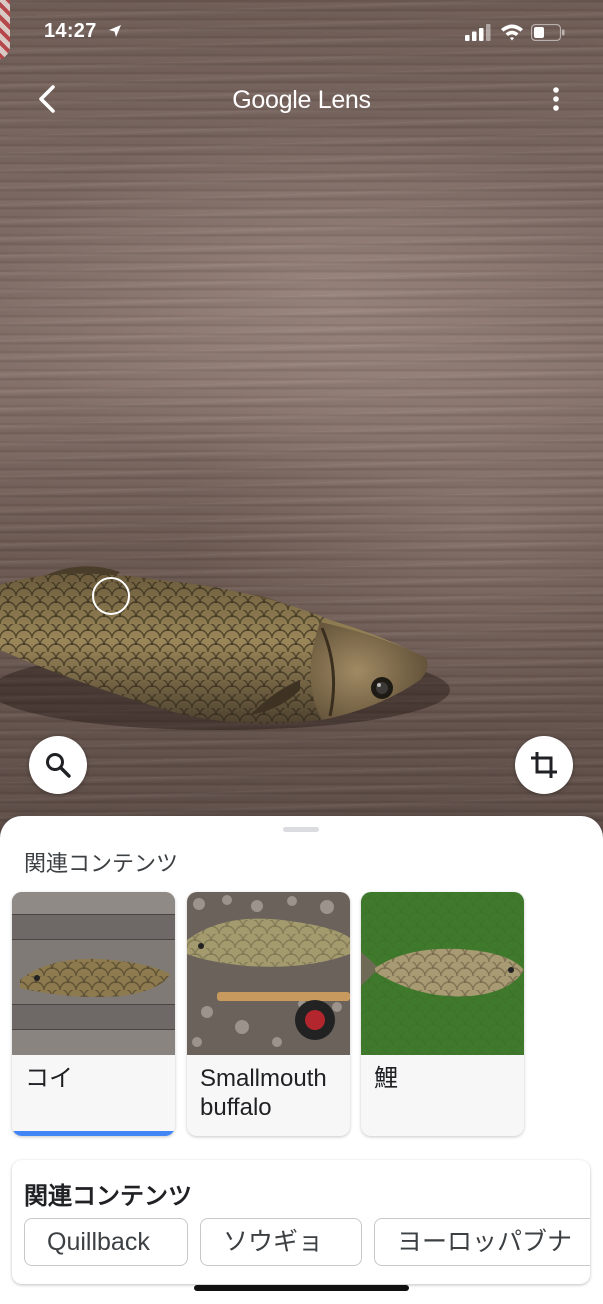 Image resolution: width=603 pixels, height=1304 pixels. I want to click on selection-dot, so click(111, 596).